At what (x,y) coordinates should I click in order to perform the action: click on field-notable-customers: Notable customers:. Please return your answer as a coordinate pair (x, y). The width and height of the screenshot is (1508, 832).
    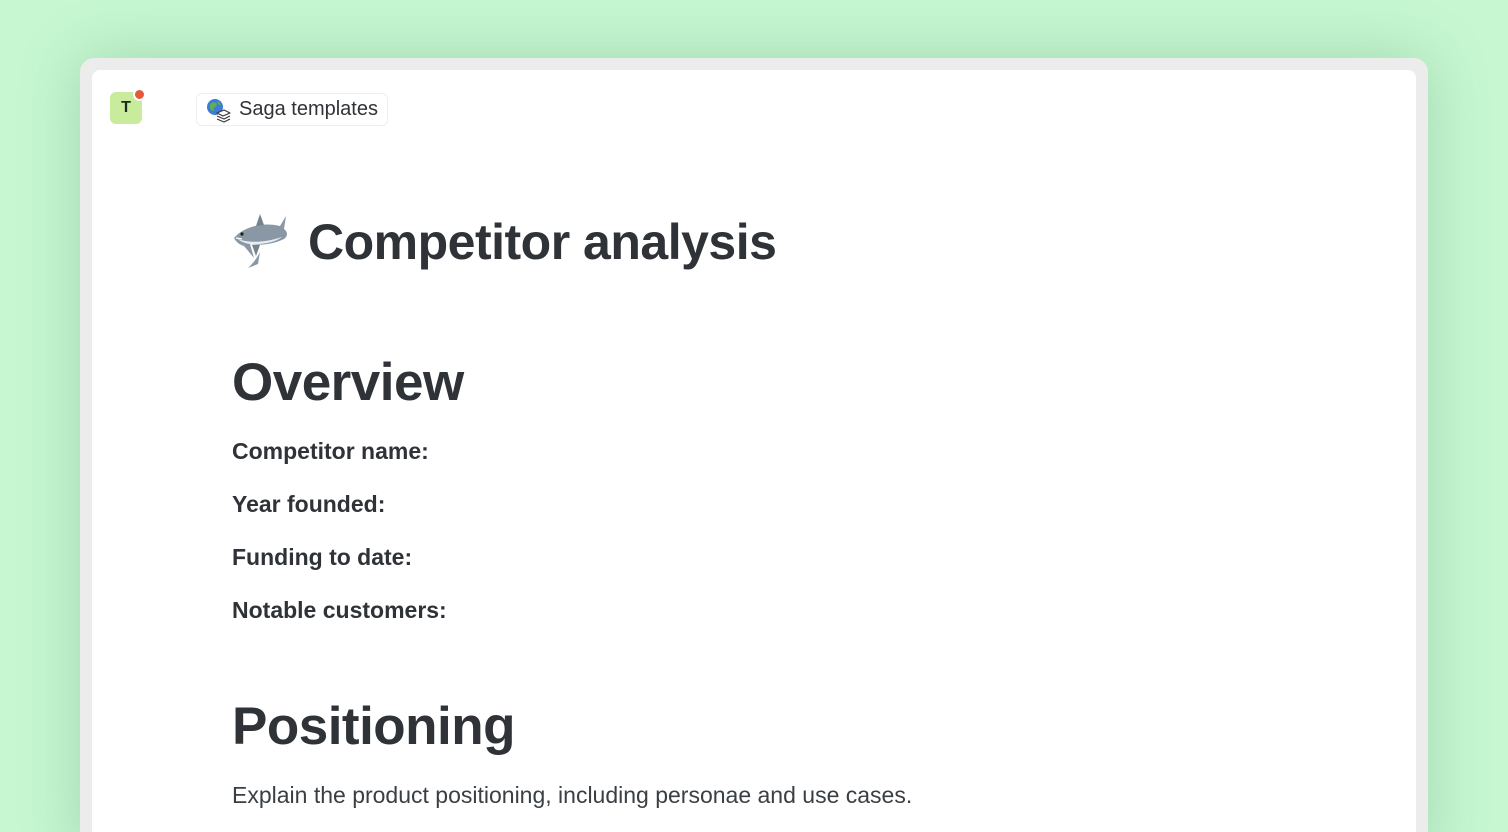
    Looking at the image, I should click on (339, 610).